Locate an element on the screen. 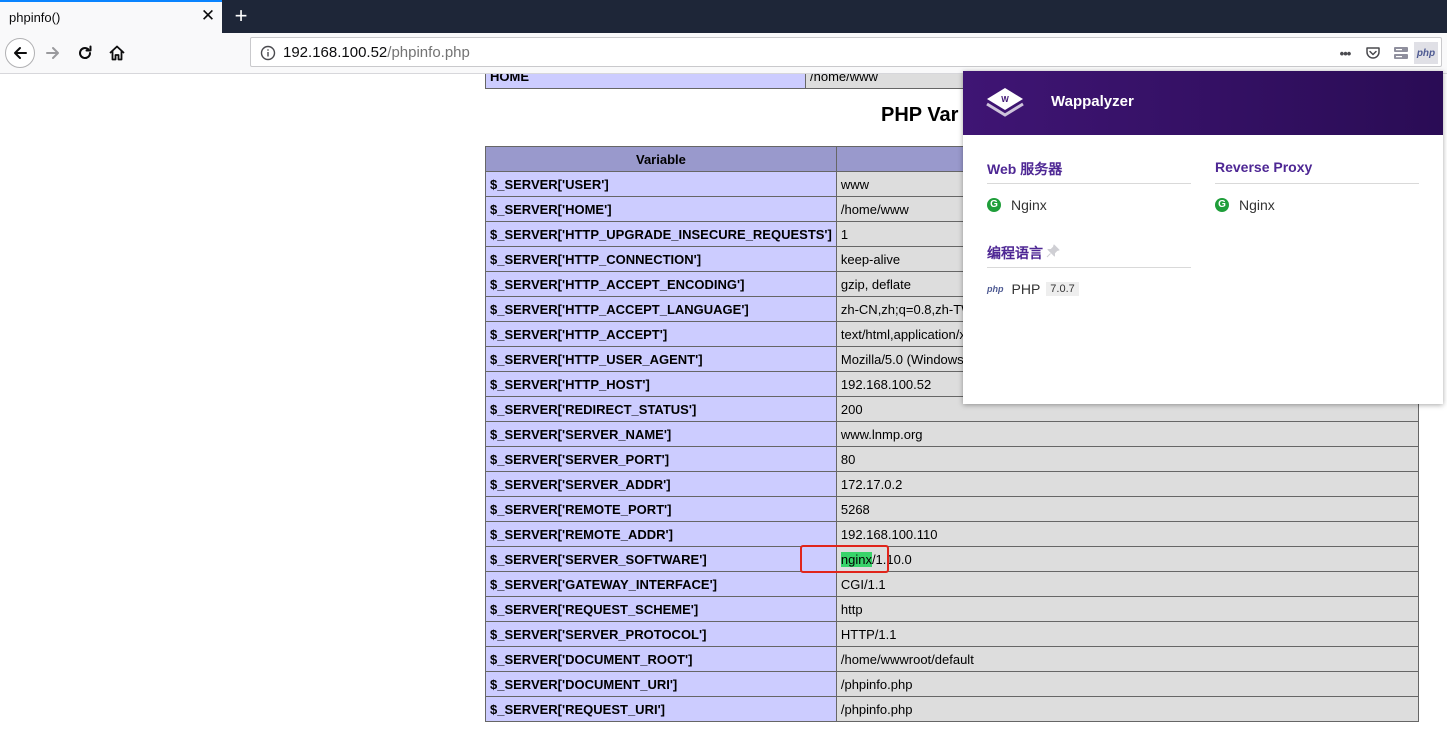  variable-name: $_SERVER['SERVER_NAME'] is located at coordinates (661, 434).